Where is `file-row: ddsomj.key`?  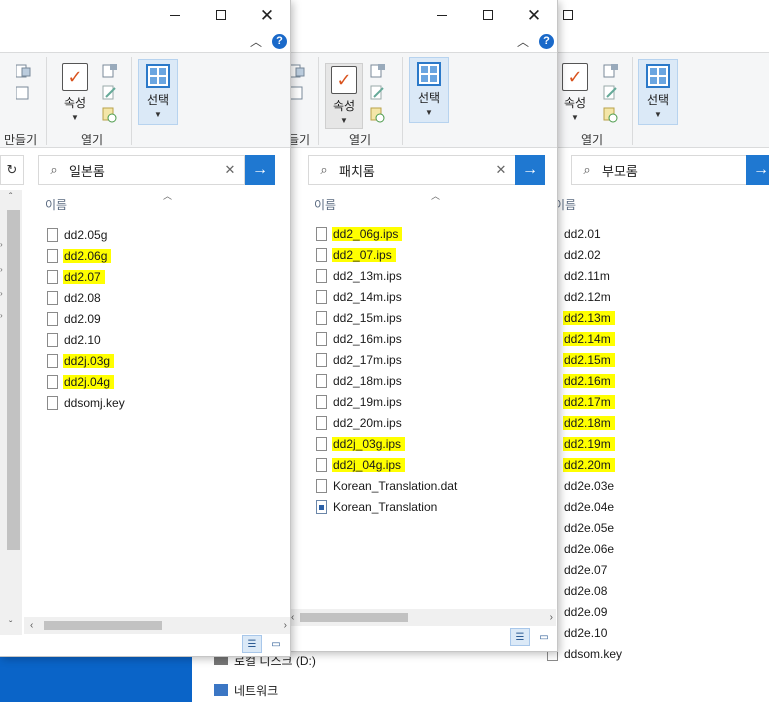 file-row: ddsomj.key is located at coordinates (86, 402).